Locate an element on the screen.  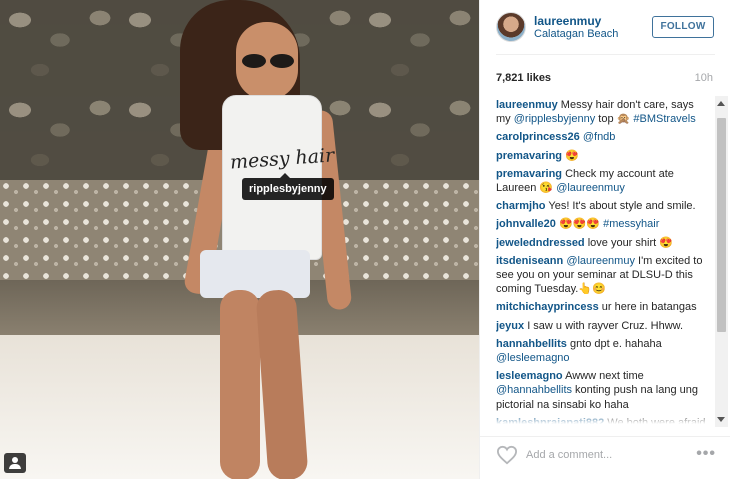
comment-item: mitchichayprincess ur here in batangas is located at coordinates (602, 307).